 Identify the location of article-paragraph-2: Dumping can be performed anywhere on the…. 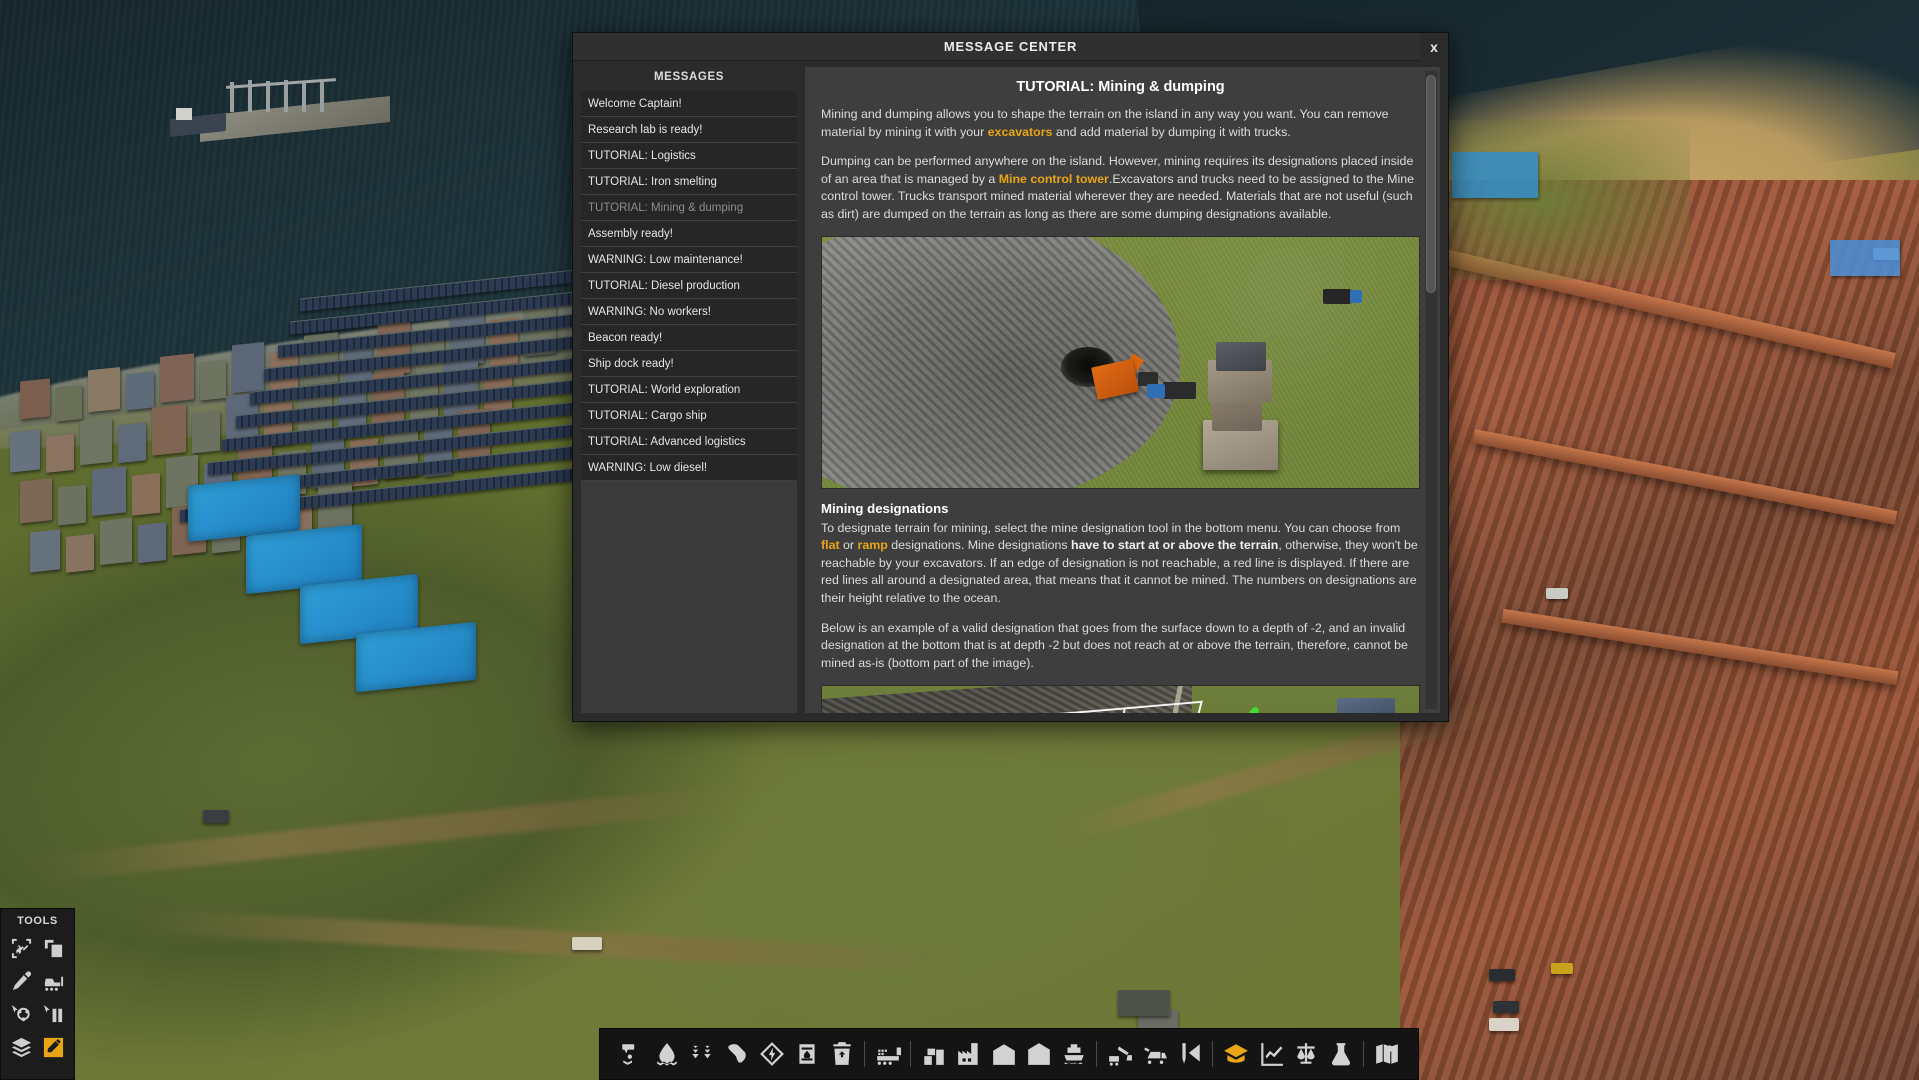
(1120, 188).